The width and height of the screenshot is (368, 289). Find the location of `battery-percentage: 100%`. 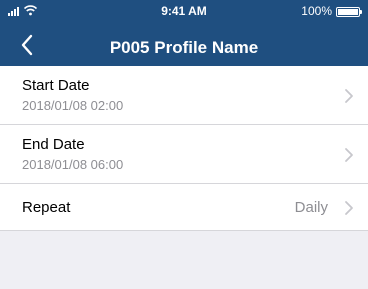

battery-percentage: 100% is located at coordinates (316, 11).